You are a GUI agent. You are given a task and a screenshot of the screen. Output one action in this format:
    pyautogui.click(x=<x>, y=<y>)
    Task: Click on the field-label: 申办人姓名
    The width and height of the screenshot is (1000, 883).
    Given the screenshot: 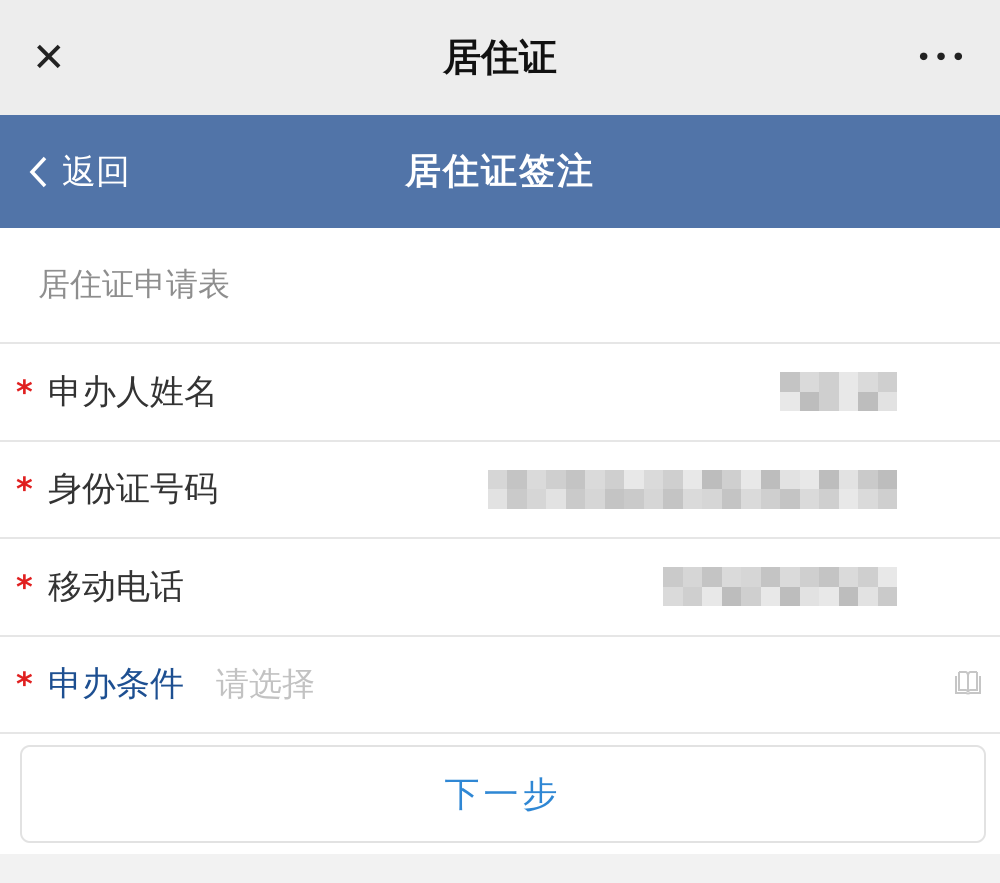 What is the action you would take?
    pyautogui.click(x=133, y=392)
    